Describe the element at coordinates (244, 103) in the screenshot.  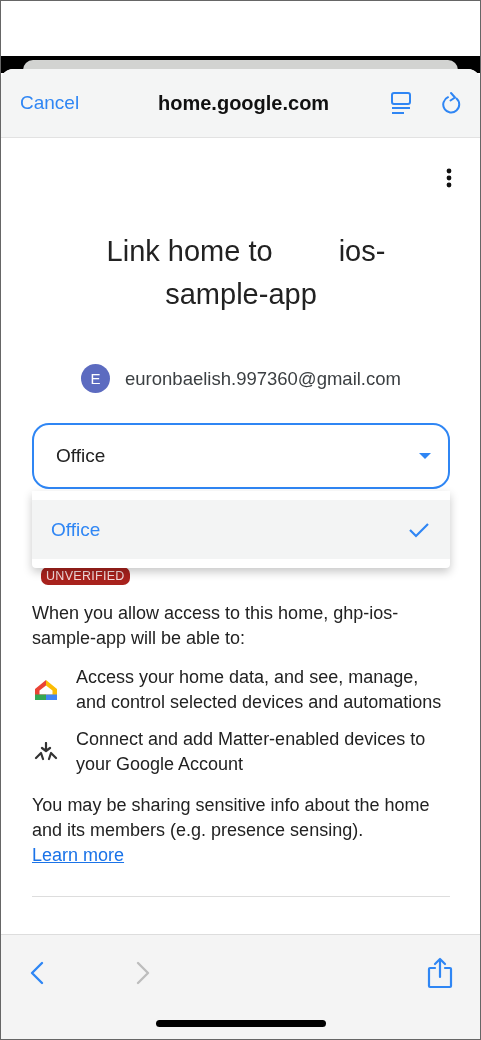
I see `page-url: home.google.com` at that location.